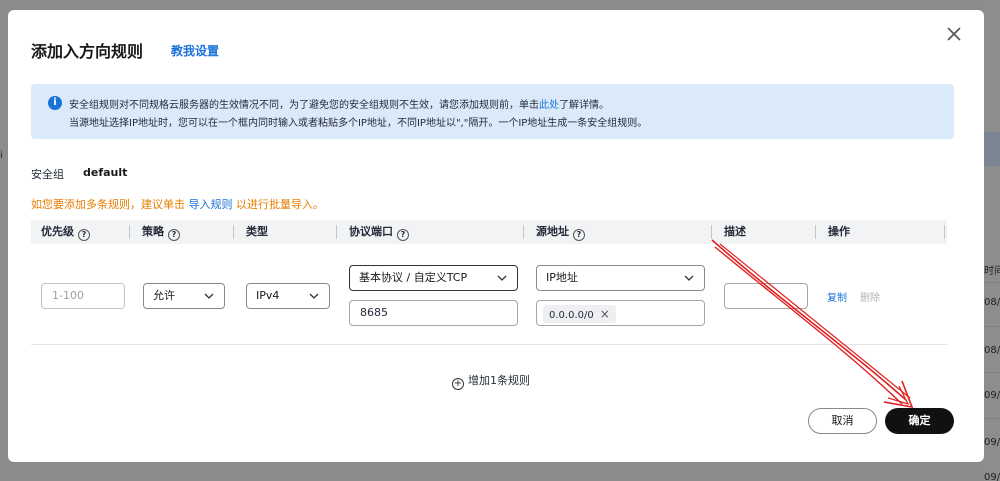 The height and width of the screenshot is (481, 1000). Describe the element at coordinates (837, 296) in the screenshot. I see `copy-rule-link: 复制` at that location.